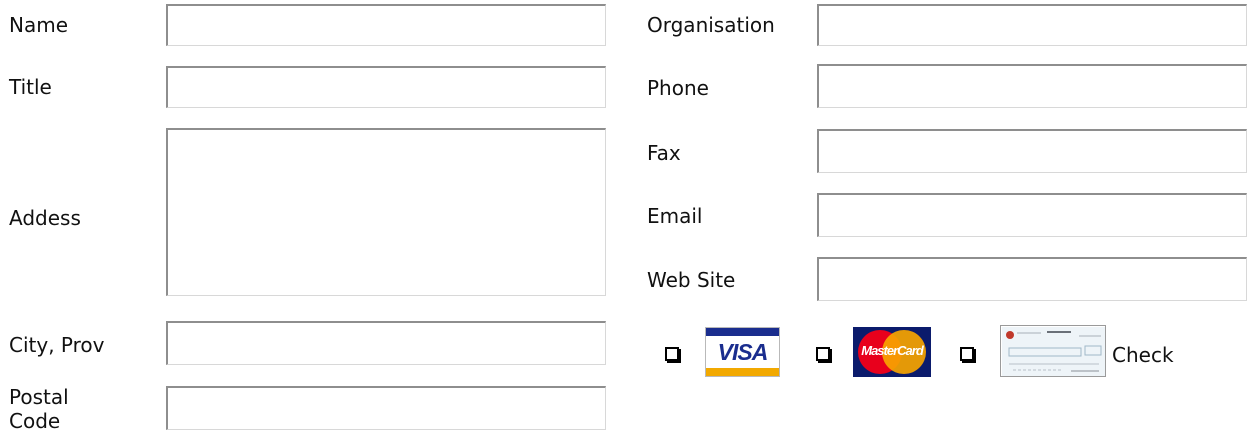 The image size is (1247, 437). I want to click on address-field, so click(386, 212).